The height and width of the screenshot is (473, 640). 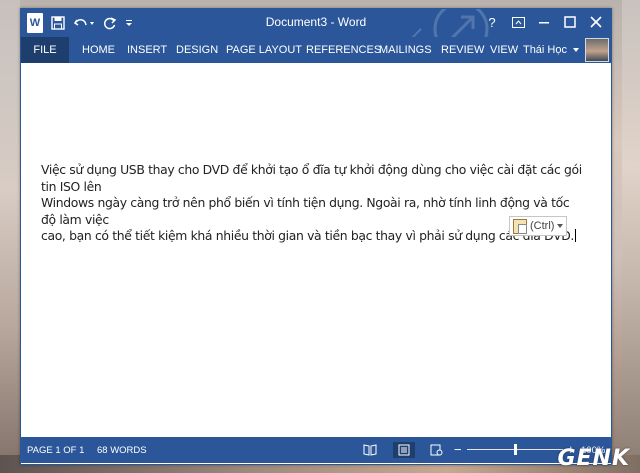 What do you see at coordinates (45, 50) in the screenshot?
I see `tab-file: FILE` at bounding box center [45, 50].